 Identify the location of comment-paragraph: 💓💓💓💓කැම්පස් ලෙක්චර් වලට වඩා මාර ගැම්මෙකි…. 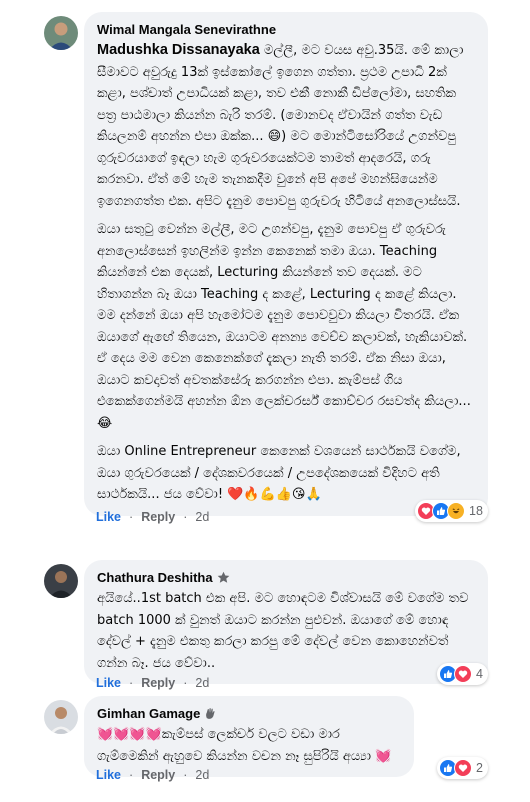
(244, 745).